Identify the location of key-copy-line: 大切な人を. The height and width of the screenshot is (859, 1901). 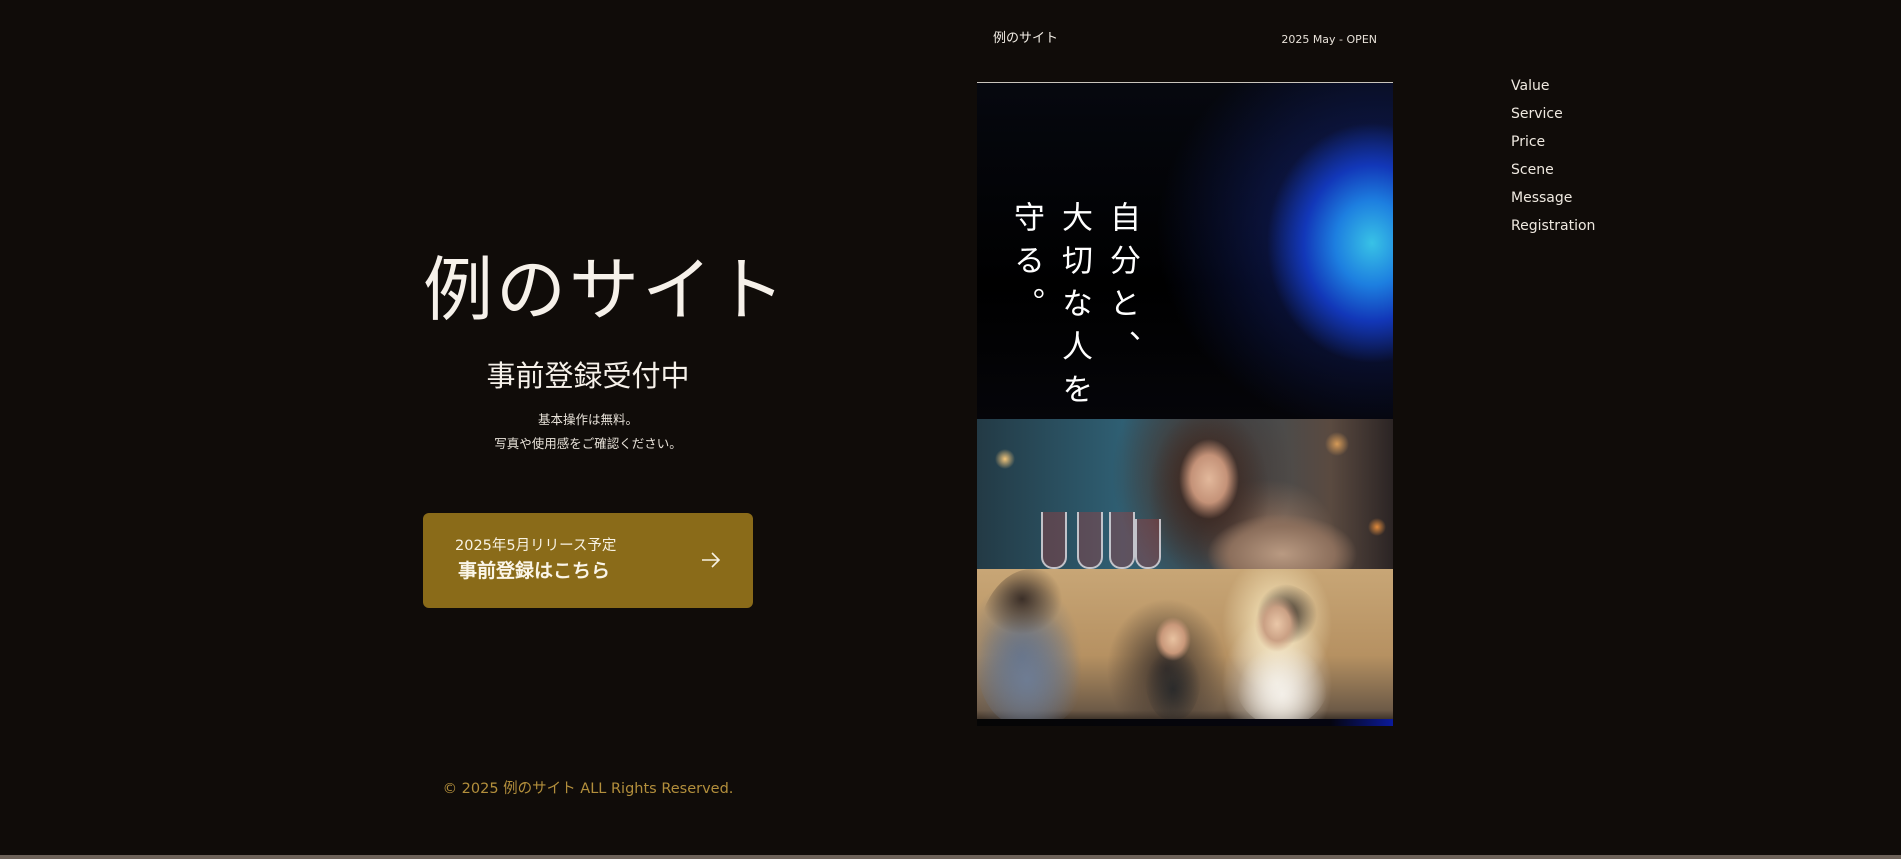
(1074, 308).